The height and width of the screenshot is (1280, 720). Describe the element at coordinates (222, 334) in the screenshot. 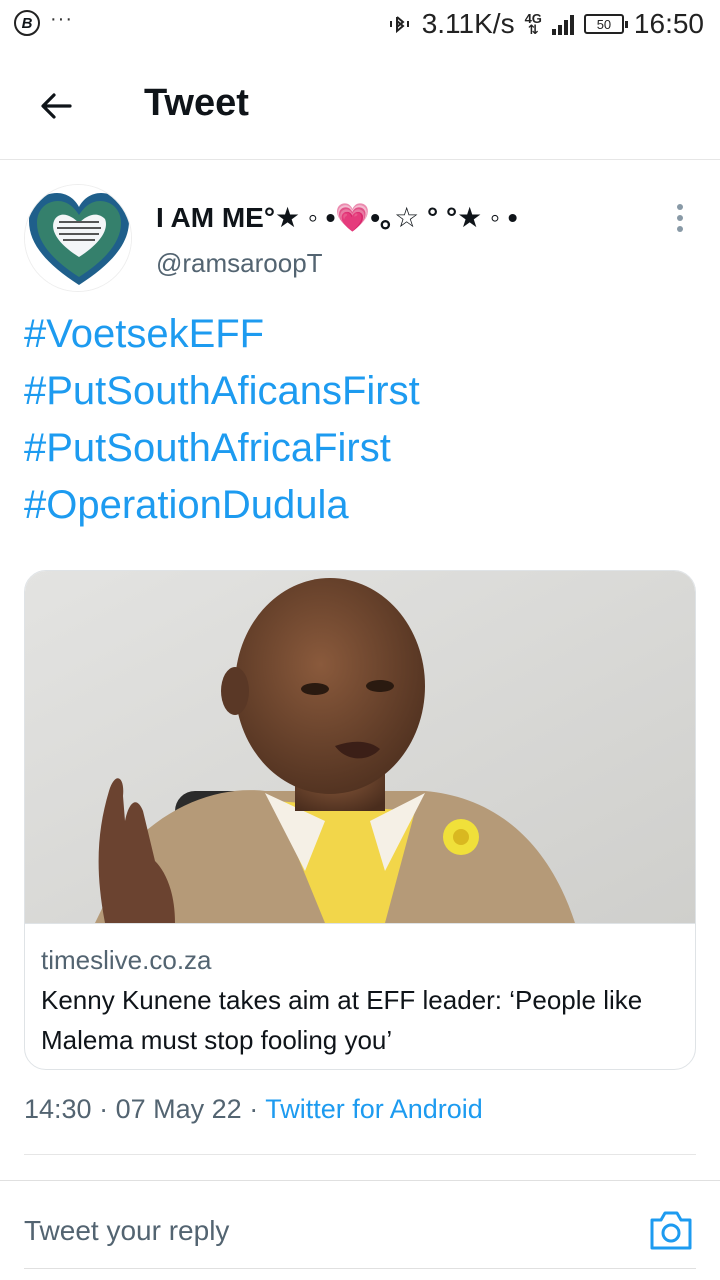

I see `hashtag-link: #VoetsekEFF` at that location.